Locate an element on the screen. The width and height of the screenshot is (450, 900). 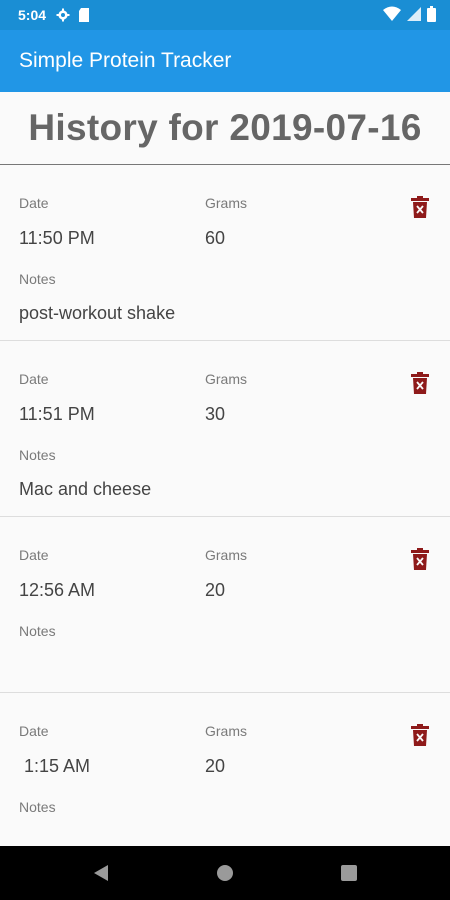
back-icon is located at coordinates (101, 873).